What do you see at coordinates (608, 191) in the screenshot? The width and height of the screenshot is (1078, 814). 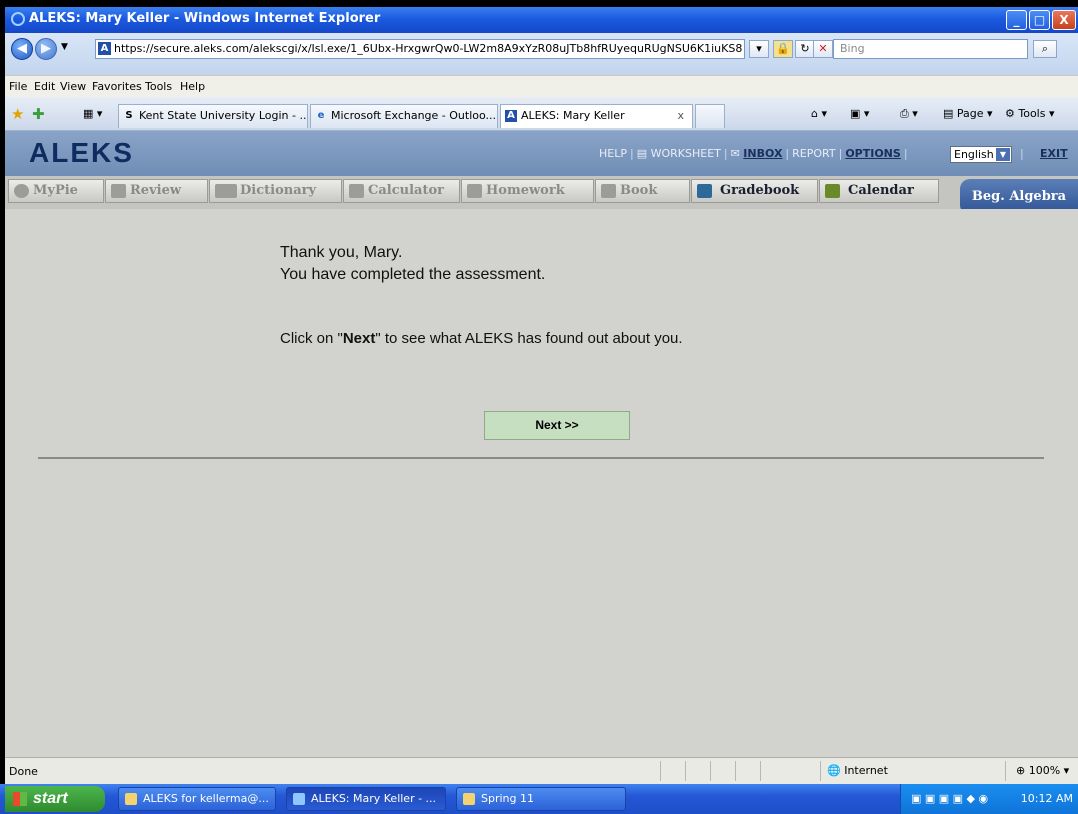 I see `e-book-icon` at bounding box center [608, 191].